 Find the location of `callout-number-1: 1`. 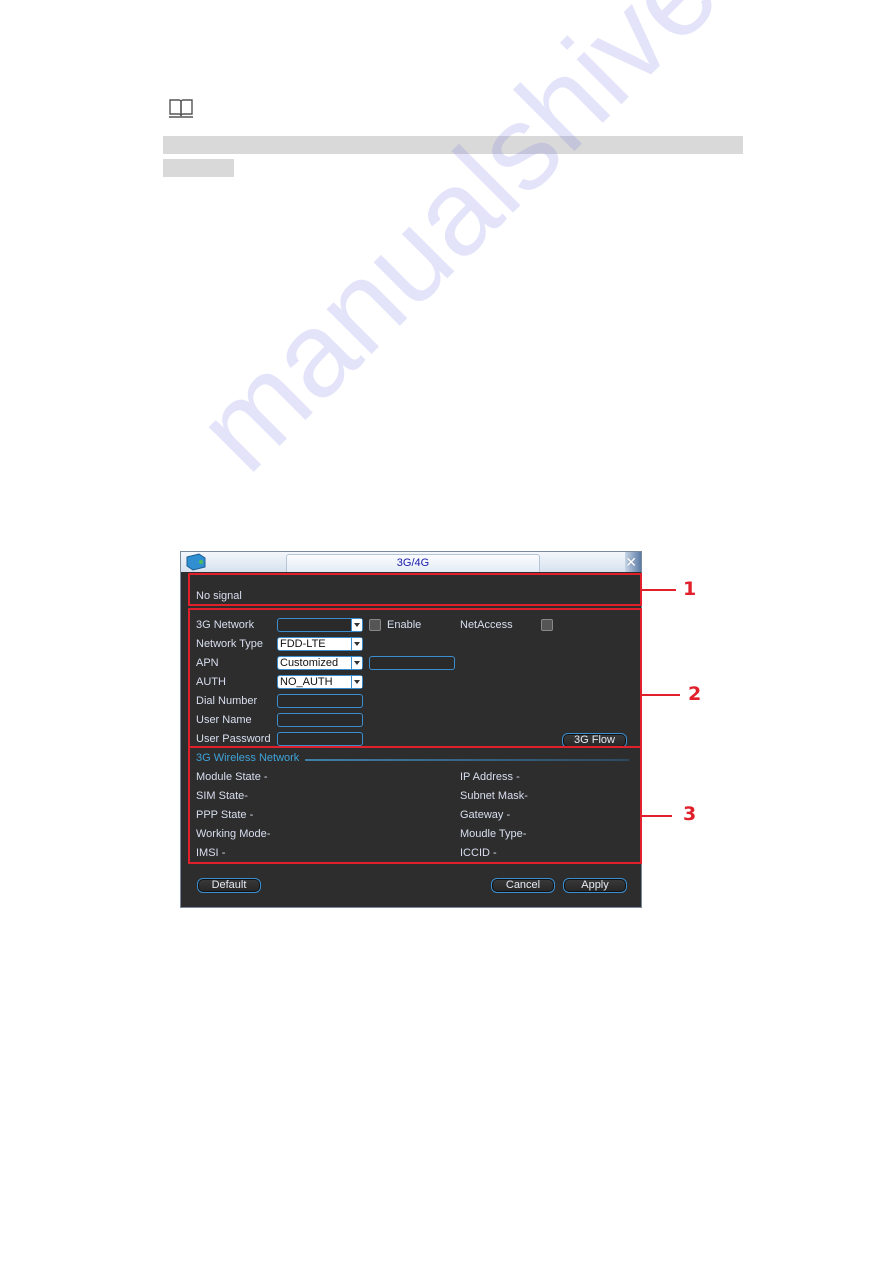

callout-number-1: 1 is located at coordinates (690, 589).